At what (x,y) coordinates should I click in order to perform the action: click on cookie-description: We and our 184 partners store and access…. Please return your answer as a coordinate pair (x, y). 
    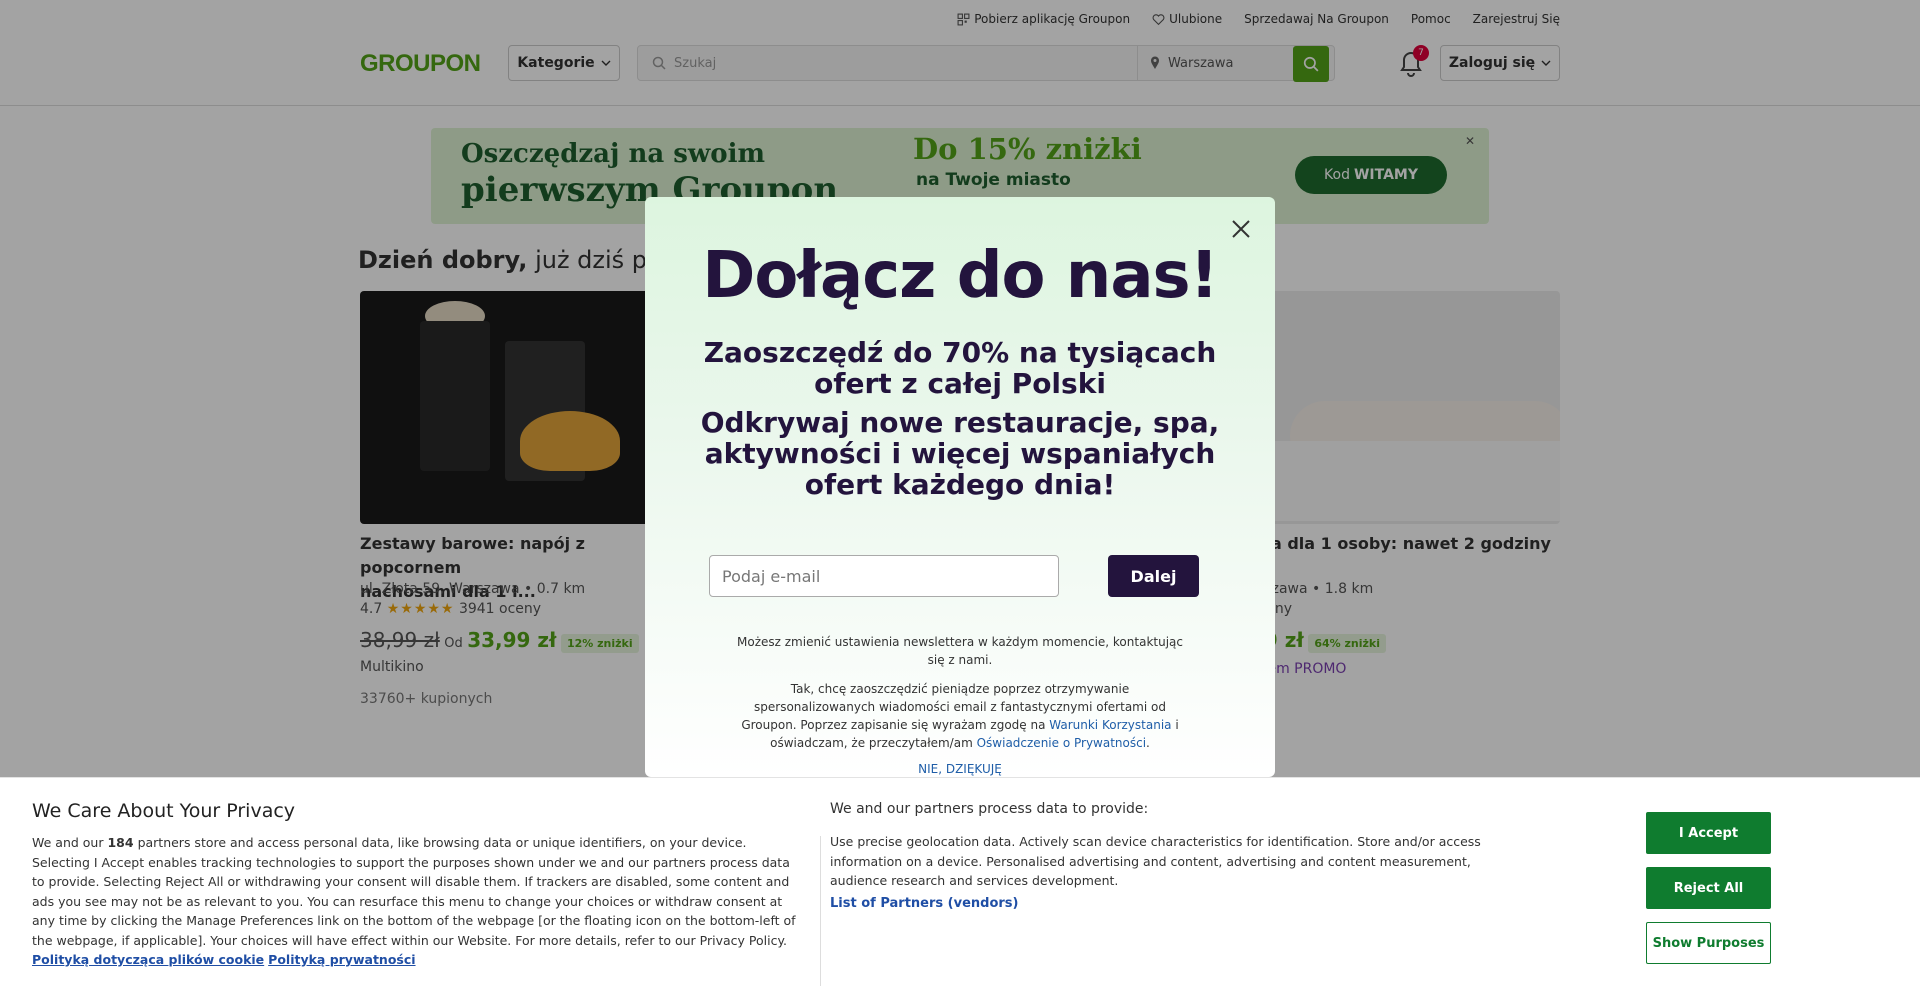
    Looking at the image, I should click on (414, 901).